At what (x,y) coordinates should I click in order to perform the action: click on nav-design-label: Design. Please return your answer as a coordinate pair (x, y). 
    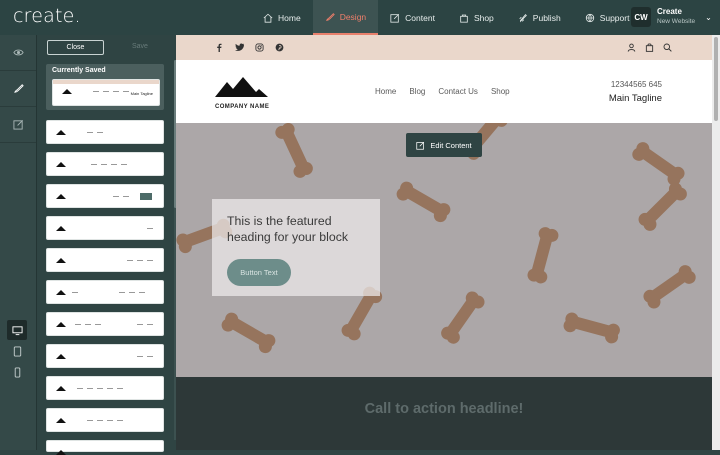
    Looking at the image, I should click on (353, 16).